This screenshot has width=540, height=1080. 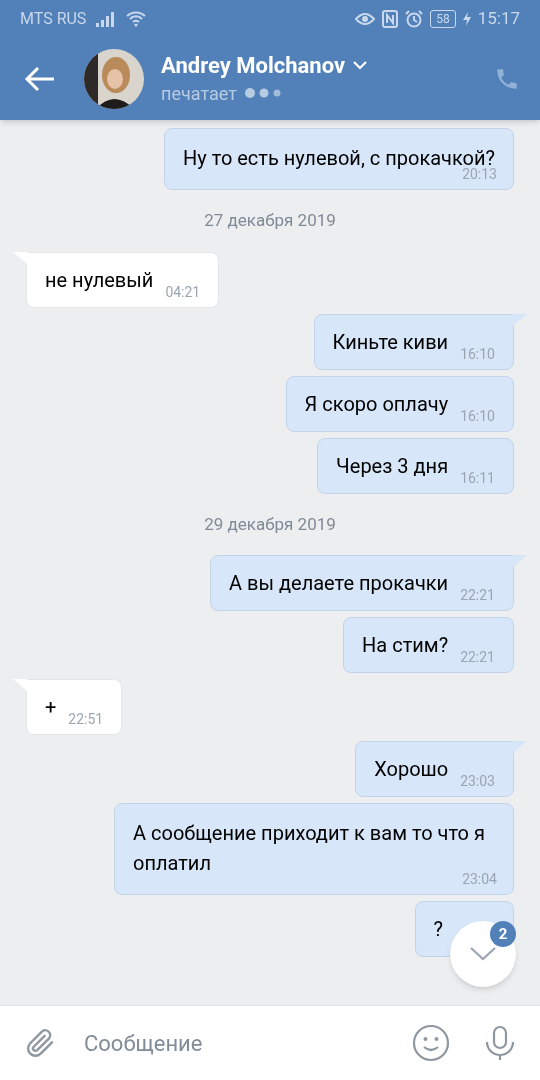 What do you see at coordinates (411, 769) in the screenshot?
I see `message-text: Хорошо` at bounding box center [411, 769].